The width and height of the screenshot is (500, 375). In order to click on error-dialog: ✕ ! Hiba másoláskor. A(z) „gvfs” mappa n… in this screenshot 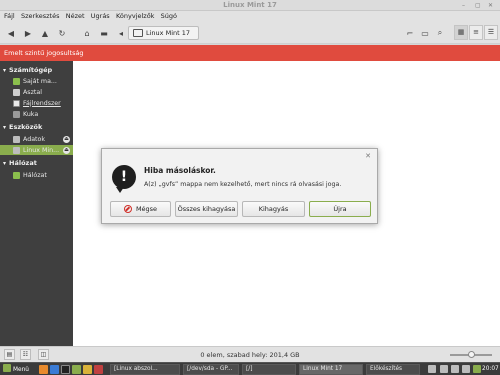, I will do `click(239, 186)`.